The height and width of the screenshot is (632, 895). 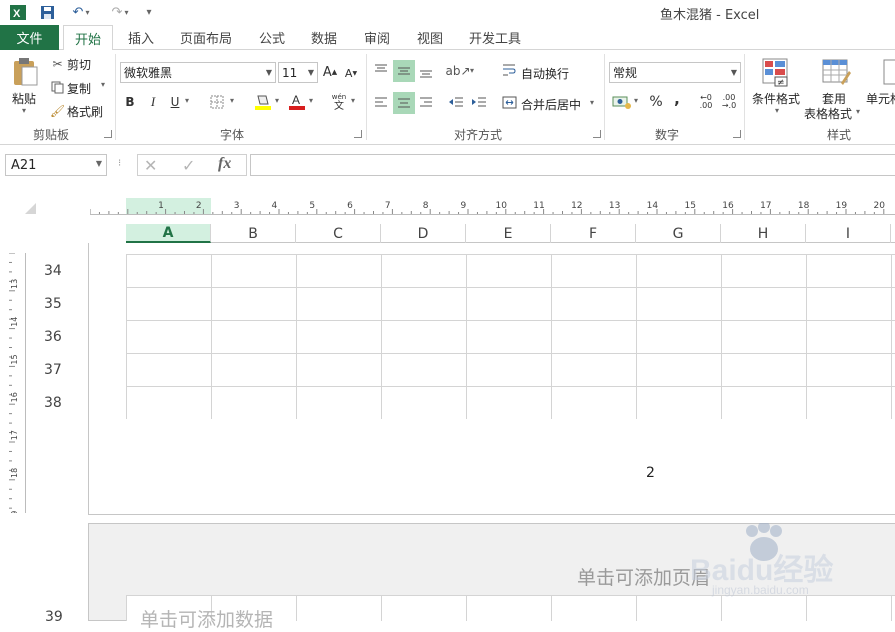 What do you see at coordinates (311, 100) in the screenshot?
I see `font-color-dropdown-icon: ▾` at bounding box center [311, 100].